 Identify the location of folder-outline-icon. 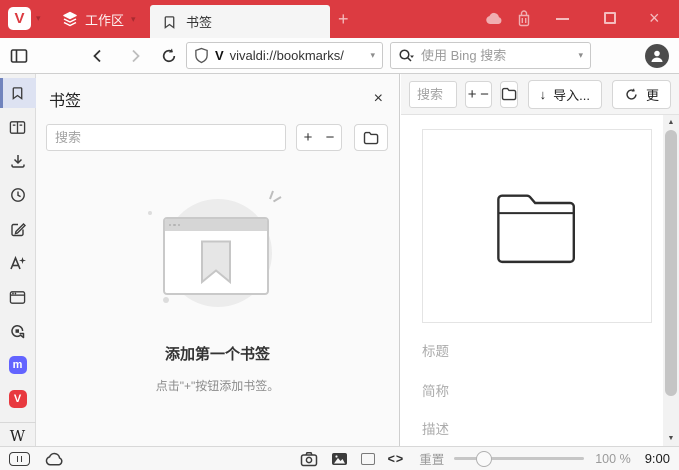
(537, 226).